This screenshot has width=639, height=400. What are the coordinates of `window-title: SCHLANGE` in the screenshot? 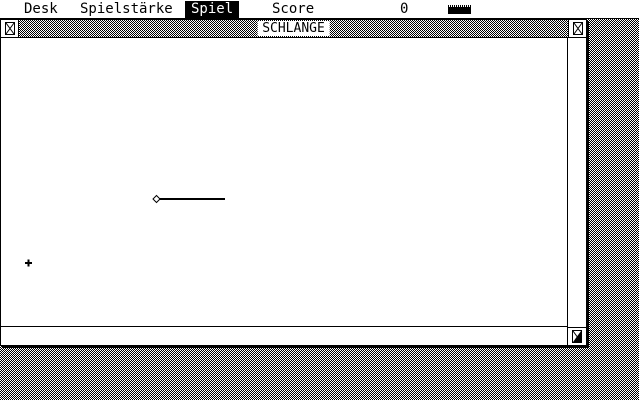 It's located at (293, 28).